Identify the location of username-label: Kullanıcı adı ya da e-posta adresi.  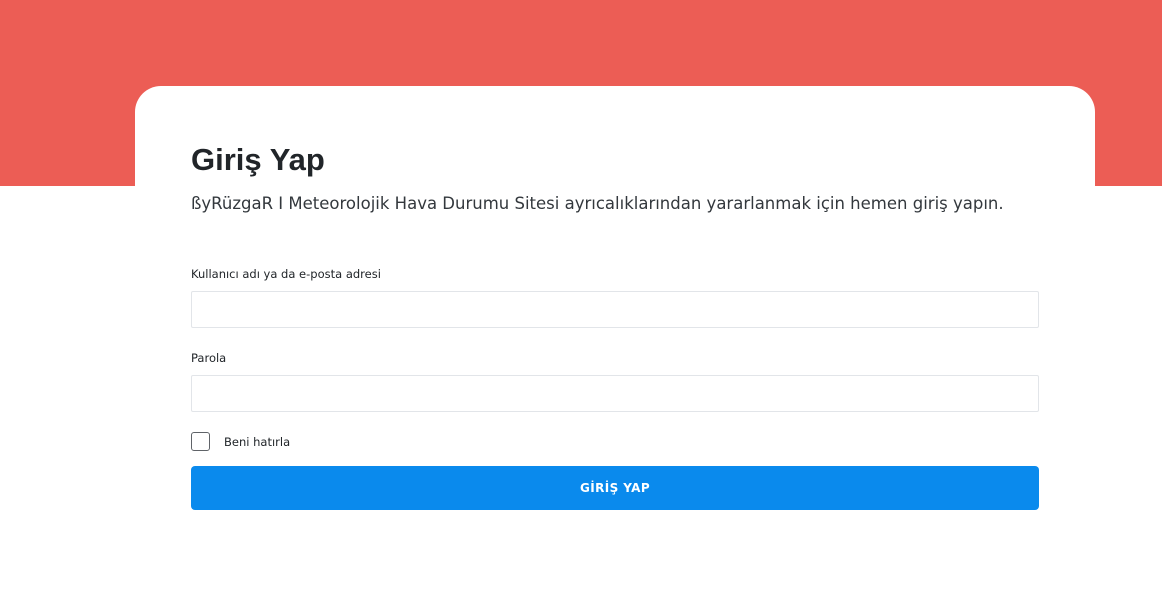
(286, 274).